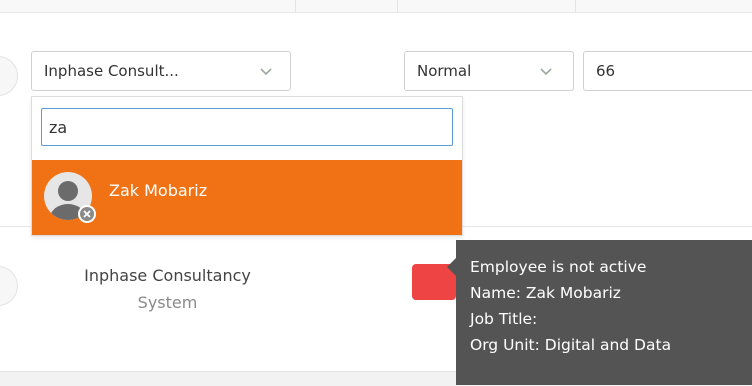 The image size is (752, 386). What do you see at coordinates (667, 71) in the screenshot?
I see `value-field: 66` at bounding box center [667, 71].